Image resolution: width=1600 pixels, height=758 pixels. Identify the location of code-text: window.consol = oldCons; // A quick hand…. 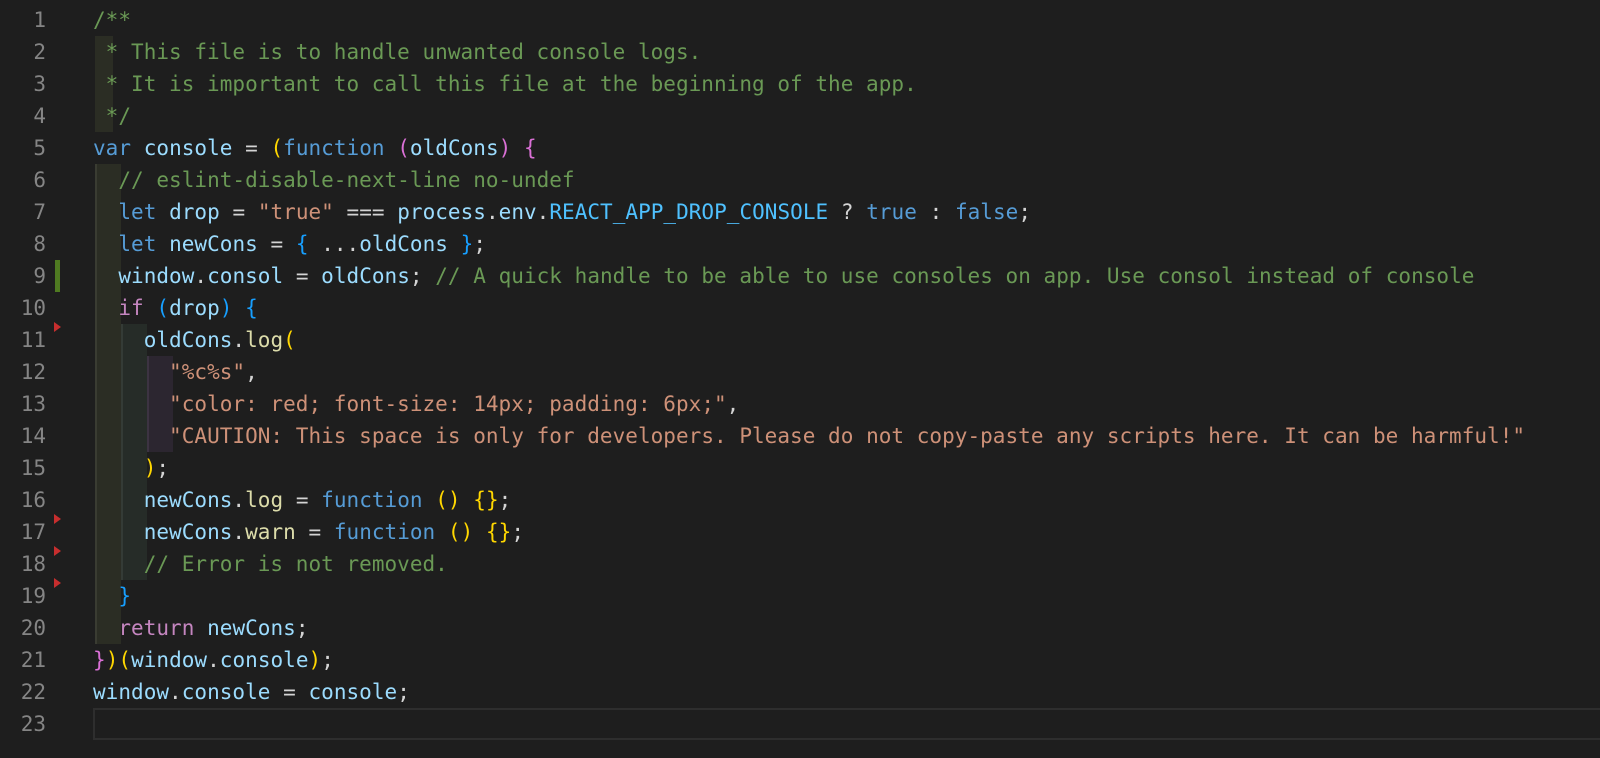
(783, 276).